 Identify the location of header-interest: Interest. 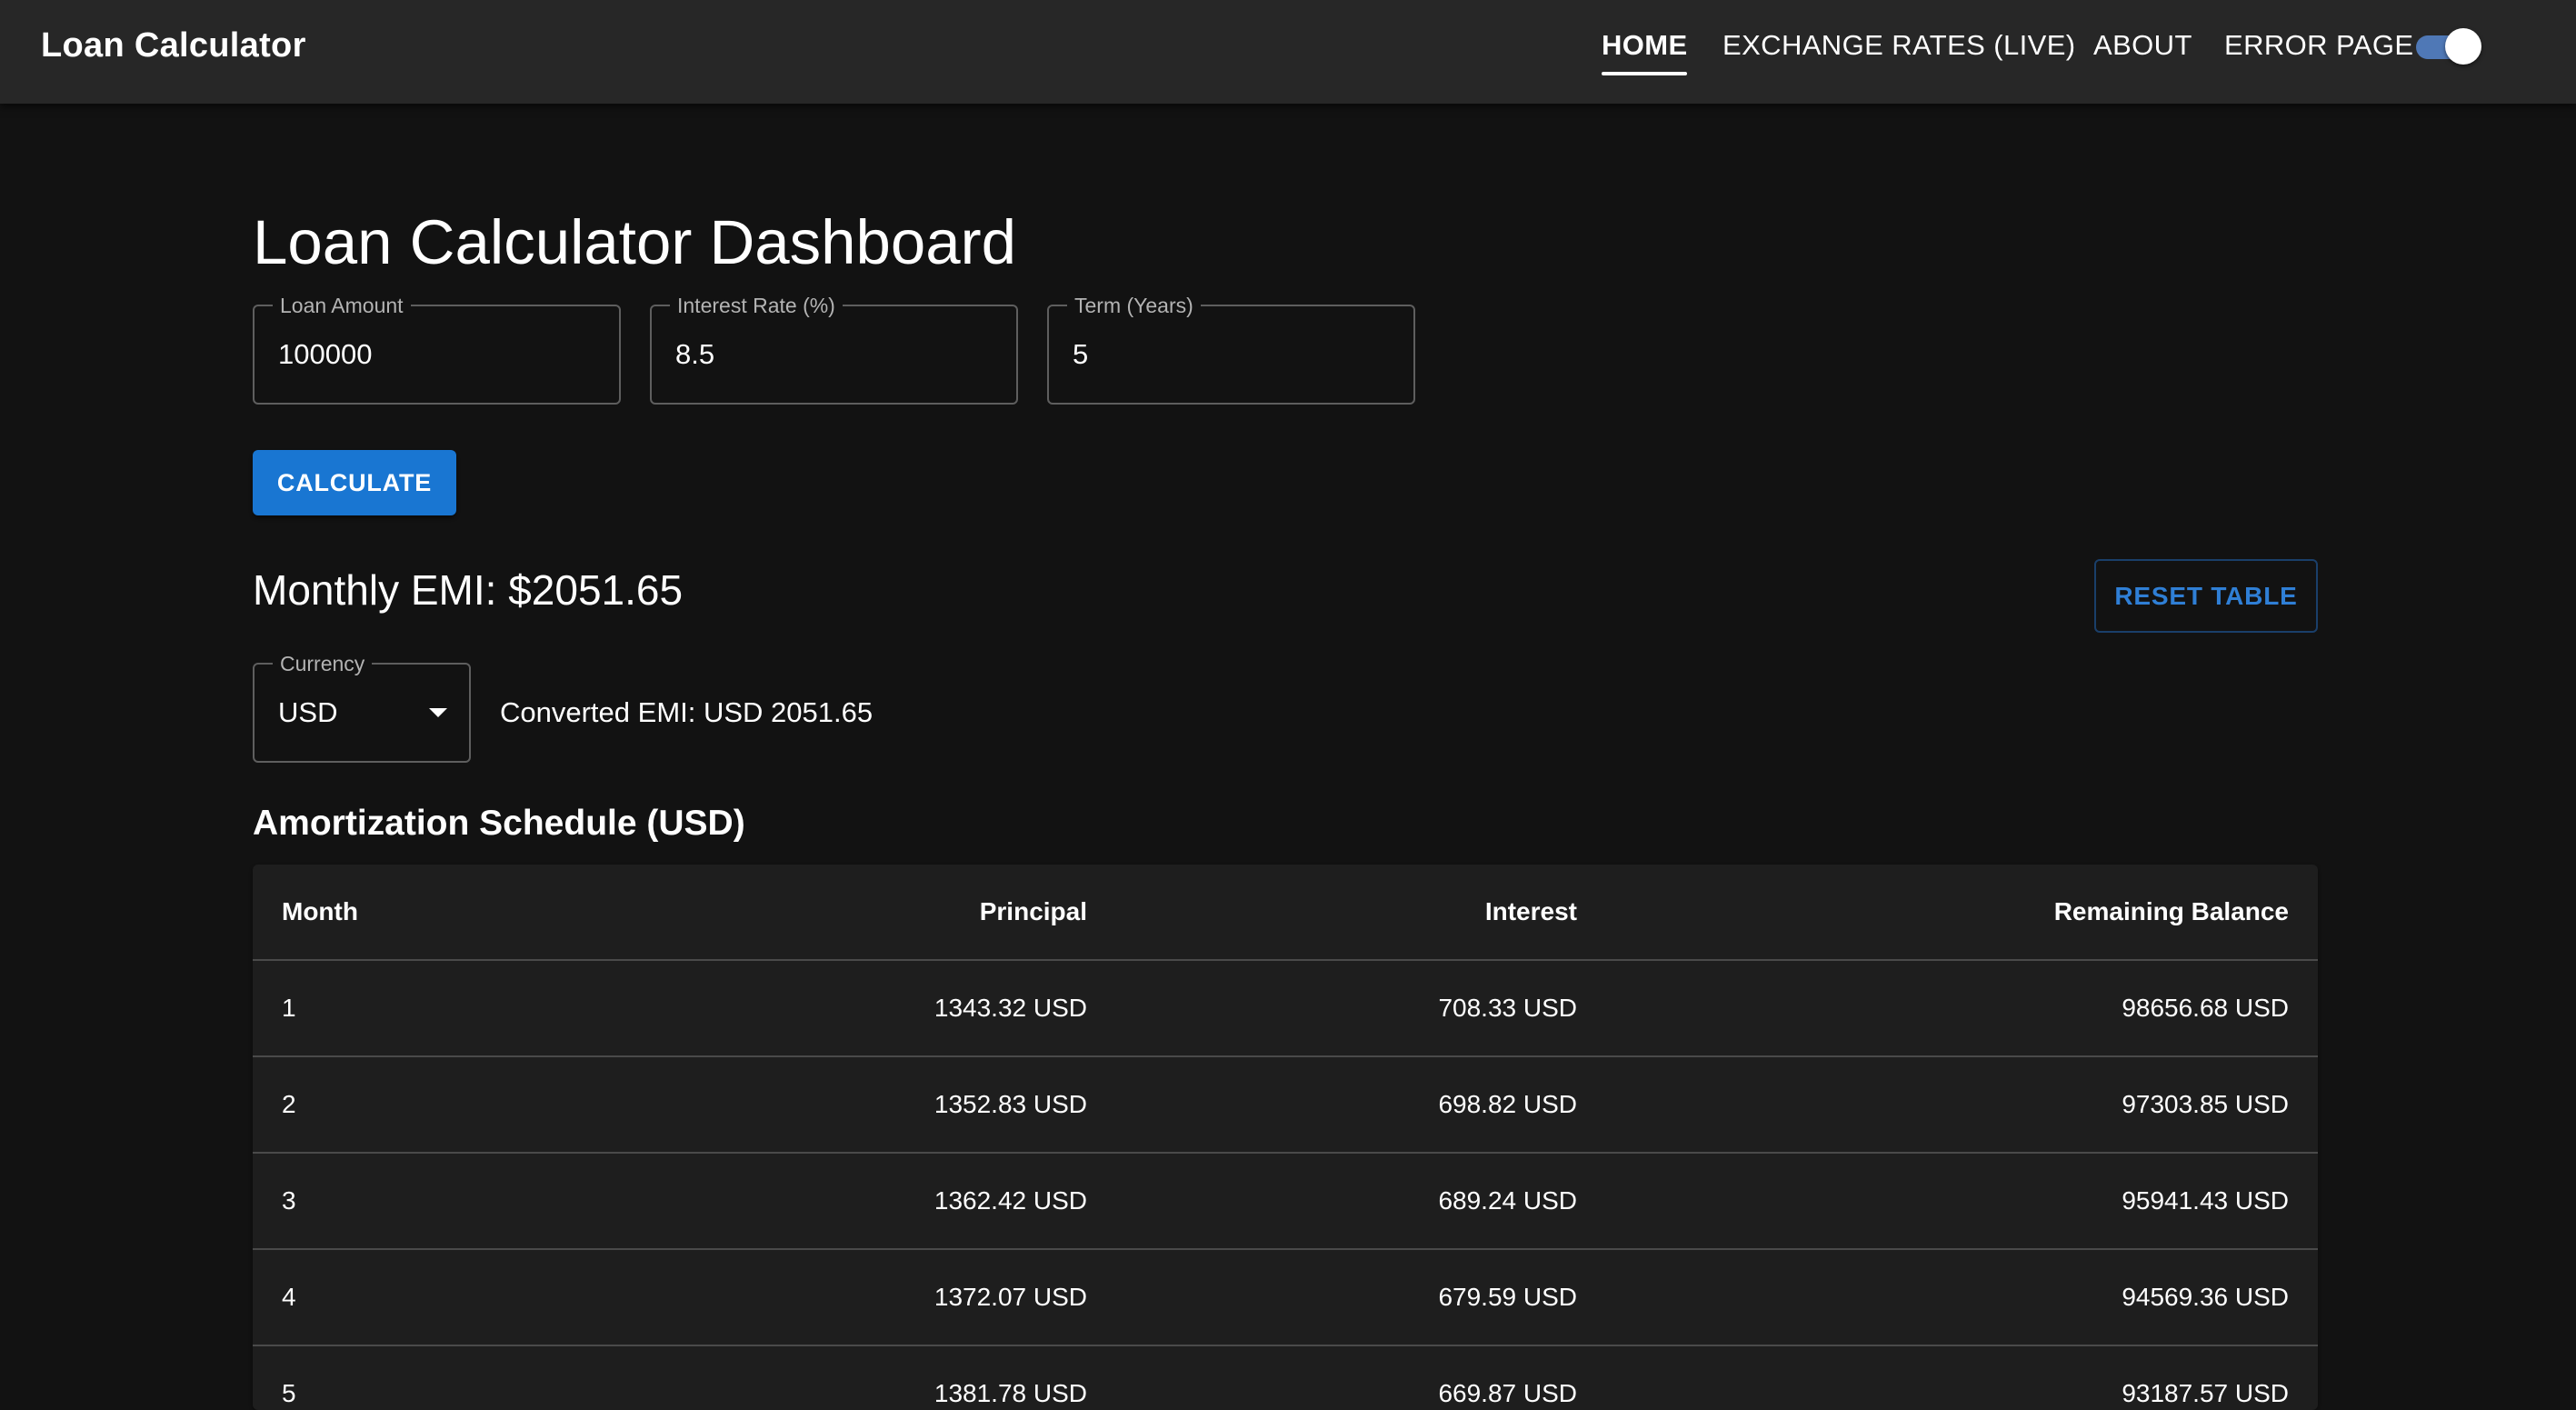
(1530, 911).